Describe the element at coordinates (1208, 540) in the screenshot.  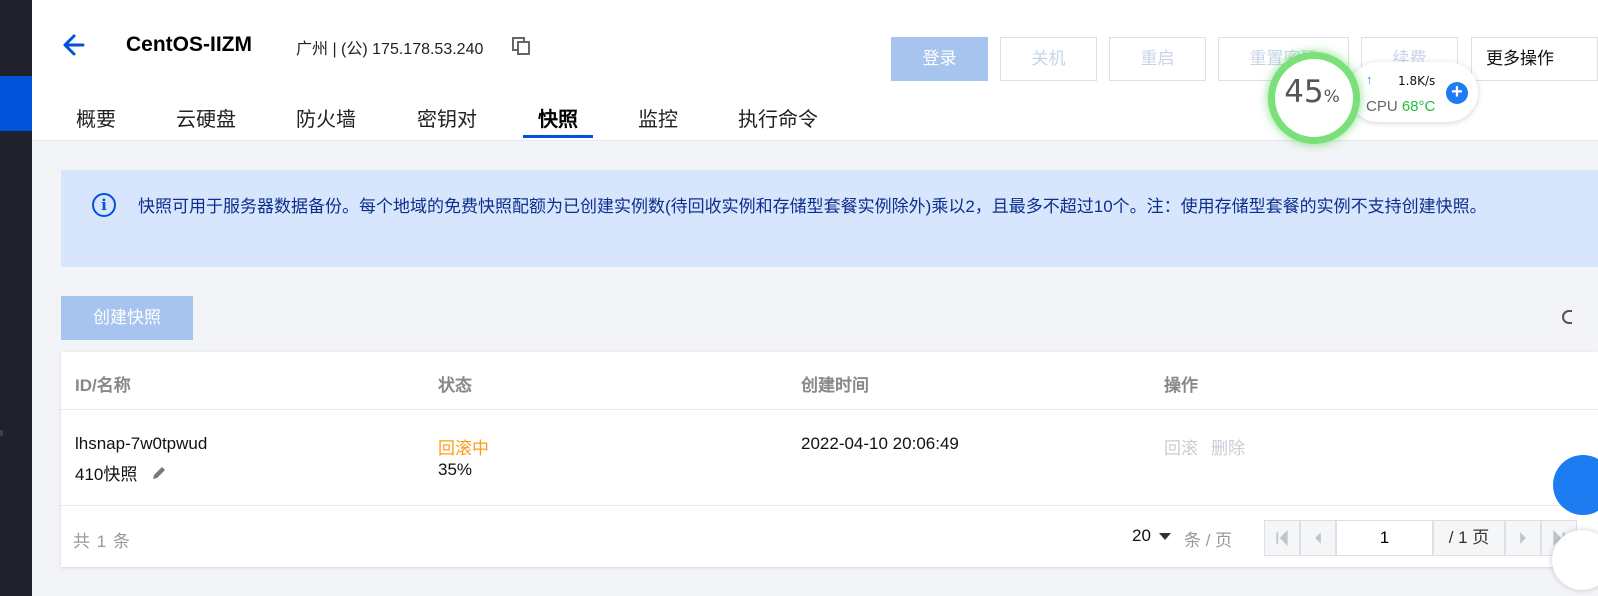
I see `per-page-label: 条 / 页` at that location.